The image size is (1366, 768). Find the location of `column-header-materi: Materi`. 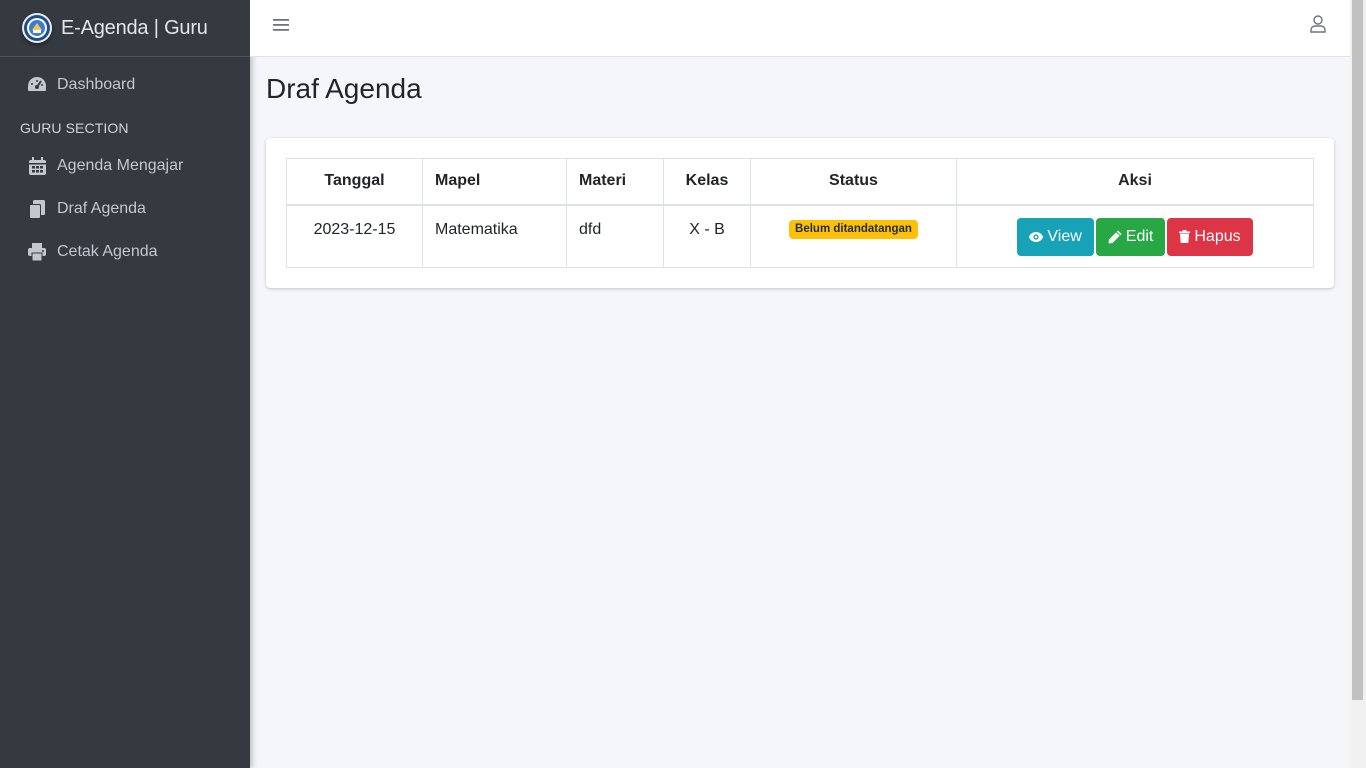

column-header-materi: Materi is located at coordinates (615, 182).